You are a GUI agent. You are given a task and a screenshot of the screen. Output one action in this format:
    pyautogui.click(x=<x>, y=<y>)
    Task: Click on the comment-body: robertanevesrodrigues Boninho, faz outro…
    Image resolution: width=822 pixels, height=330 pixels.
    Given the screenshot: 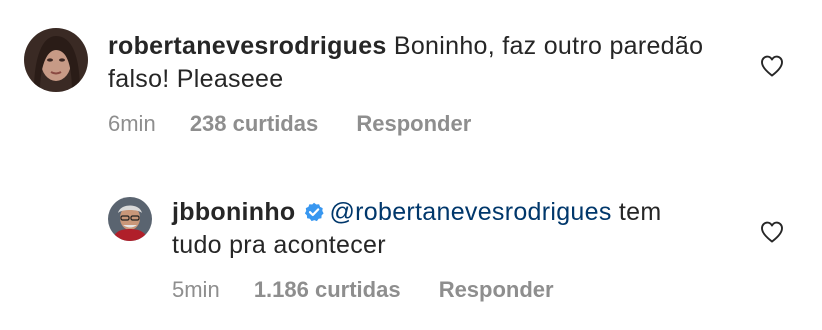 What is the action you would take?
    pyautogui.click(x=408, y=63)
    